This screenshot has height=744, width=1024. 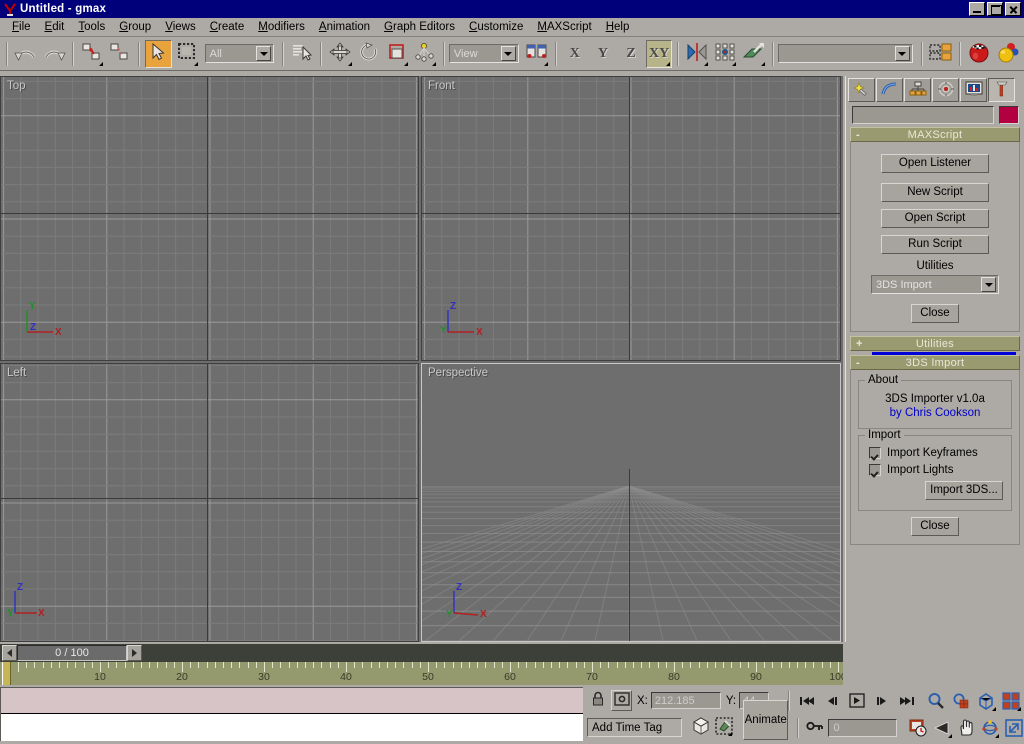 What do you see at coordinates (889, 90) in the screenshot?
I see `command-tab-modify` at bounding box center [889, 90].